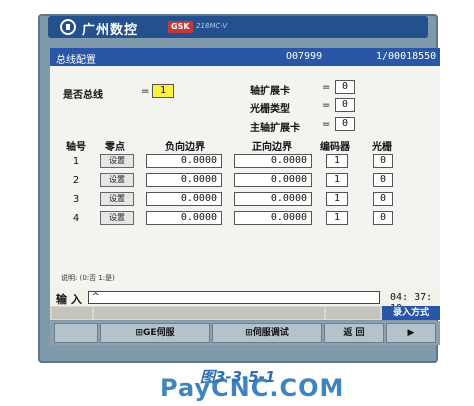  I want to click on legend-note: 说明: (0:否 1:是), so click(88, 278).